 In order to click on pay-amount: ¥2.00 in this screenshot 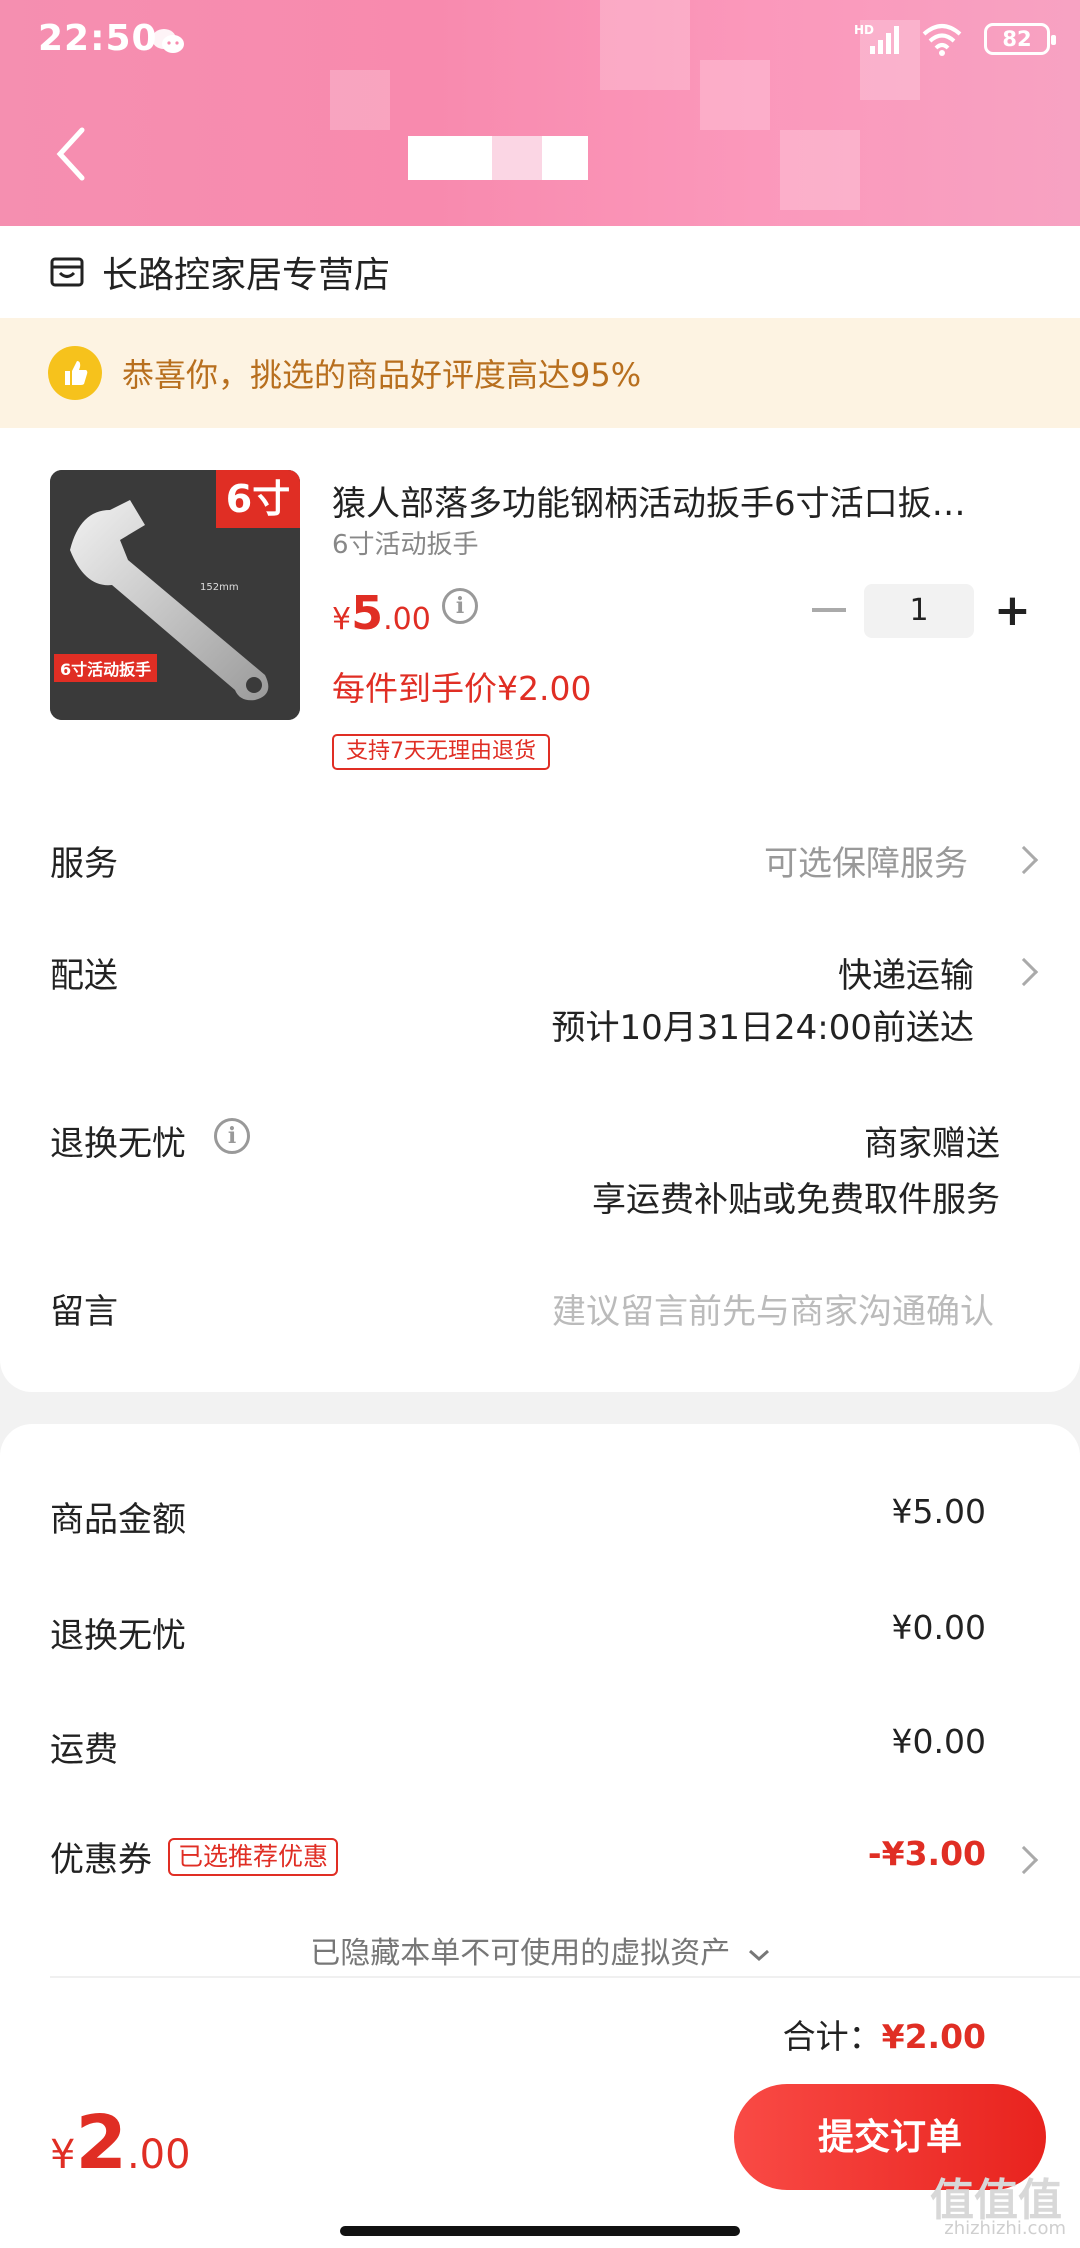, I will do `click(120, 2143)`.